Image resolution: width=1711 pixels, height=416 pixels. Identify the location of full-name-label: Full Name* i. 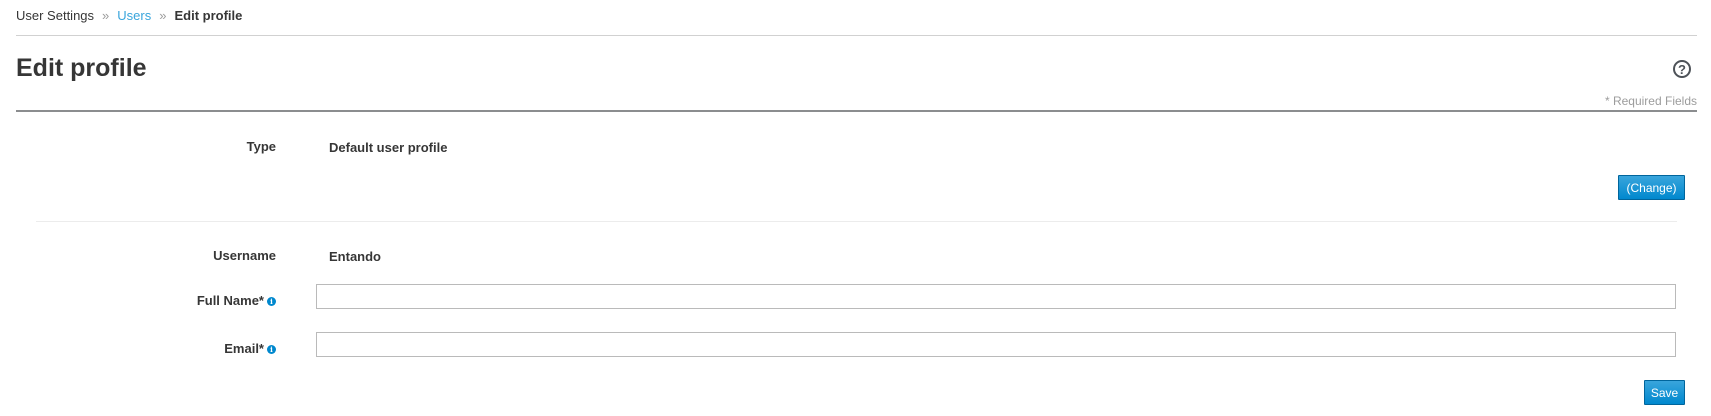
(213, 300).